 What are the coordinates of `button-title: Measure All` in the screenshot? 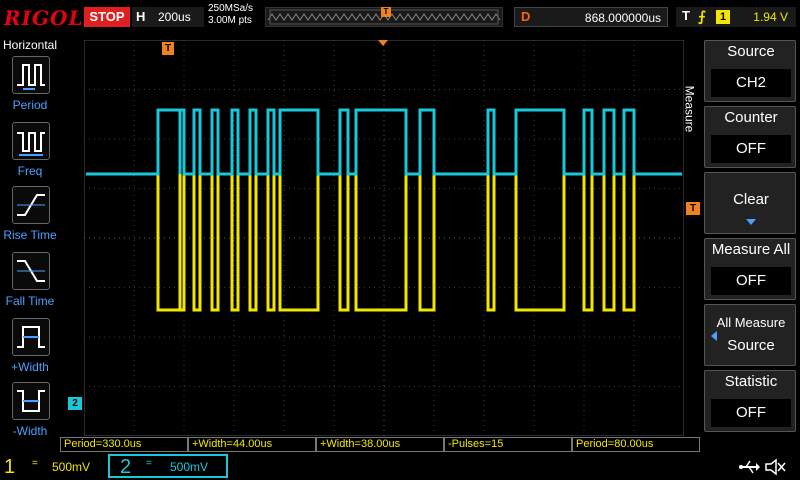 It's located at (751, 249).